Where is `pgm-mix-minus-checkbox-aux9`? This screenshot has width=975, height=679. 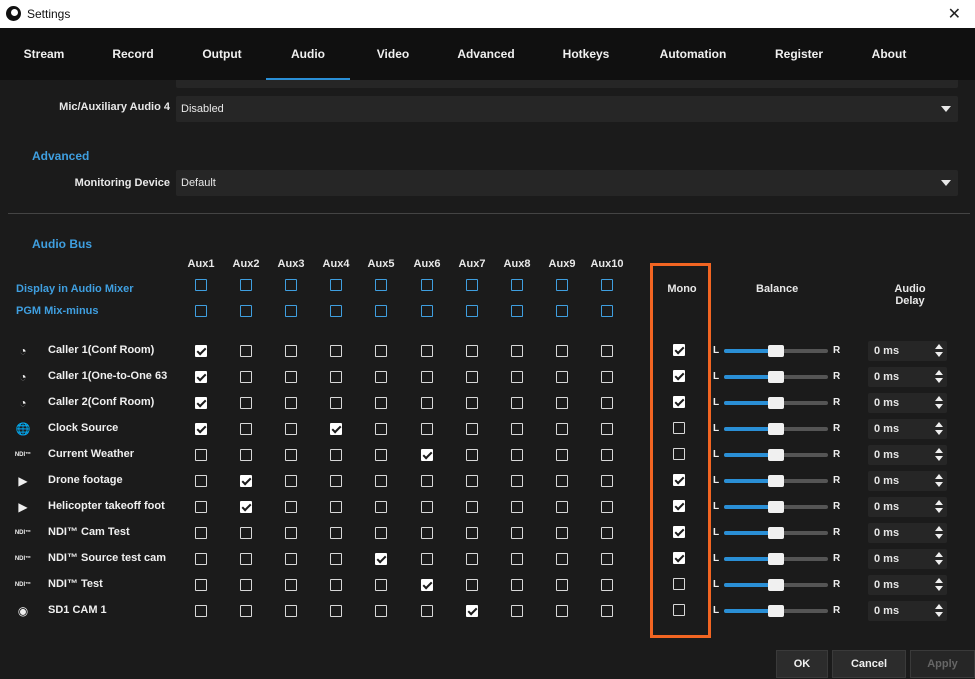
pgm-mix-minus-checkbox-aux9 is located at coordinates (562, 311).